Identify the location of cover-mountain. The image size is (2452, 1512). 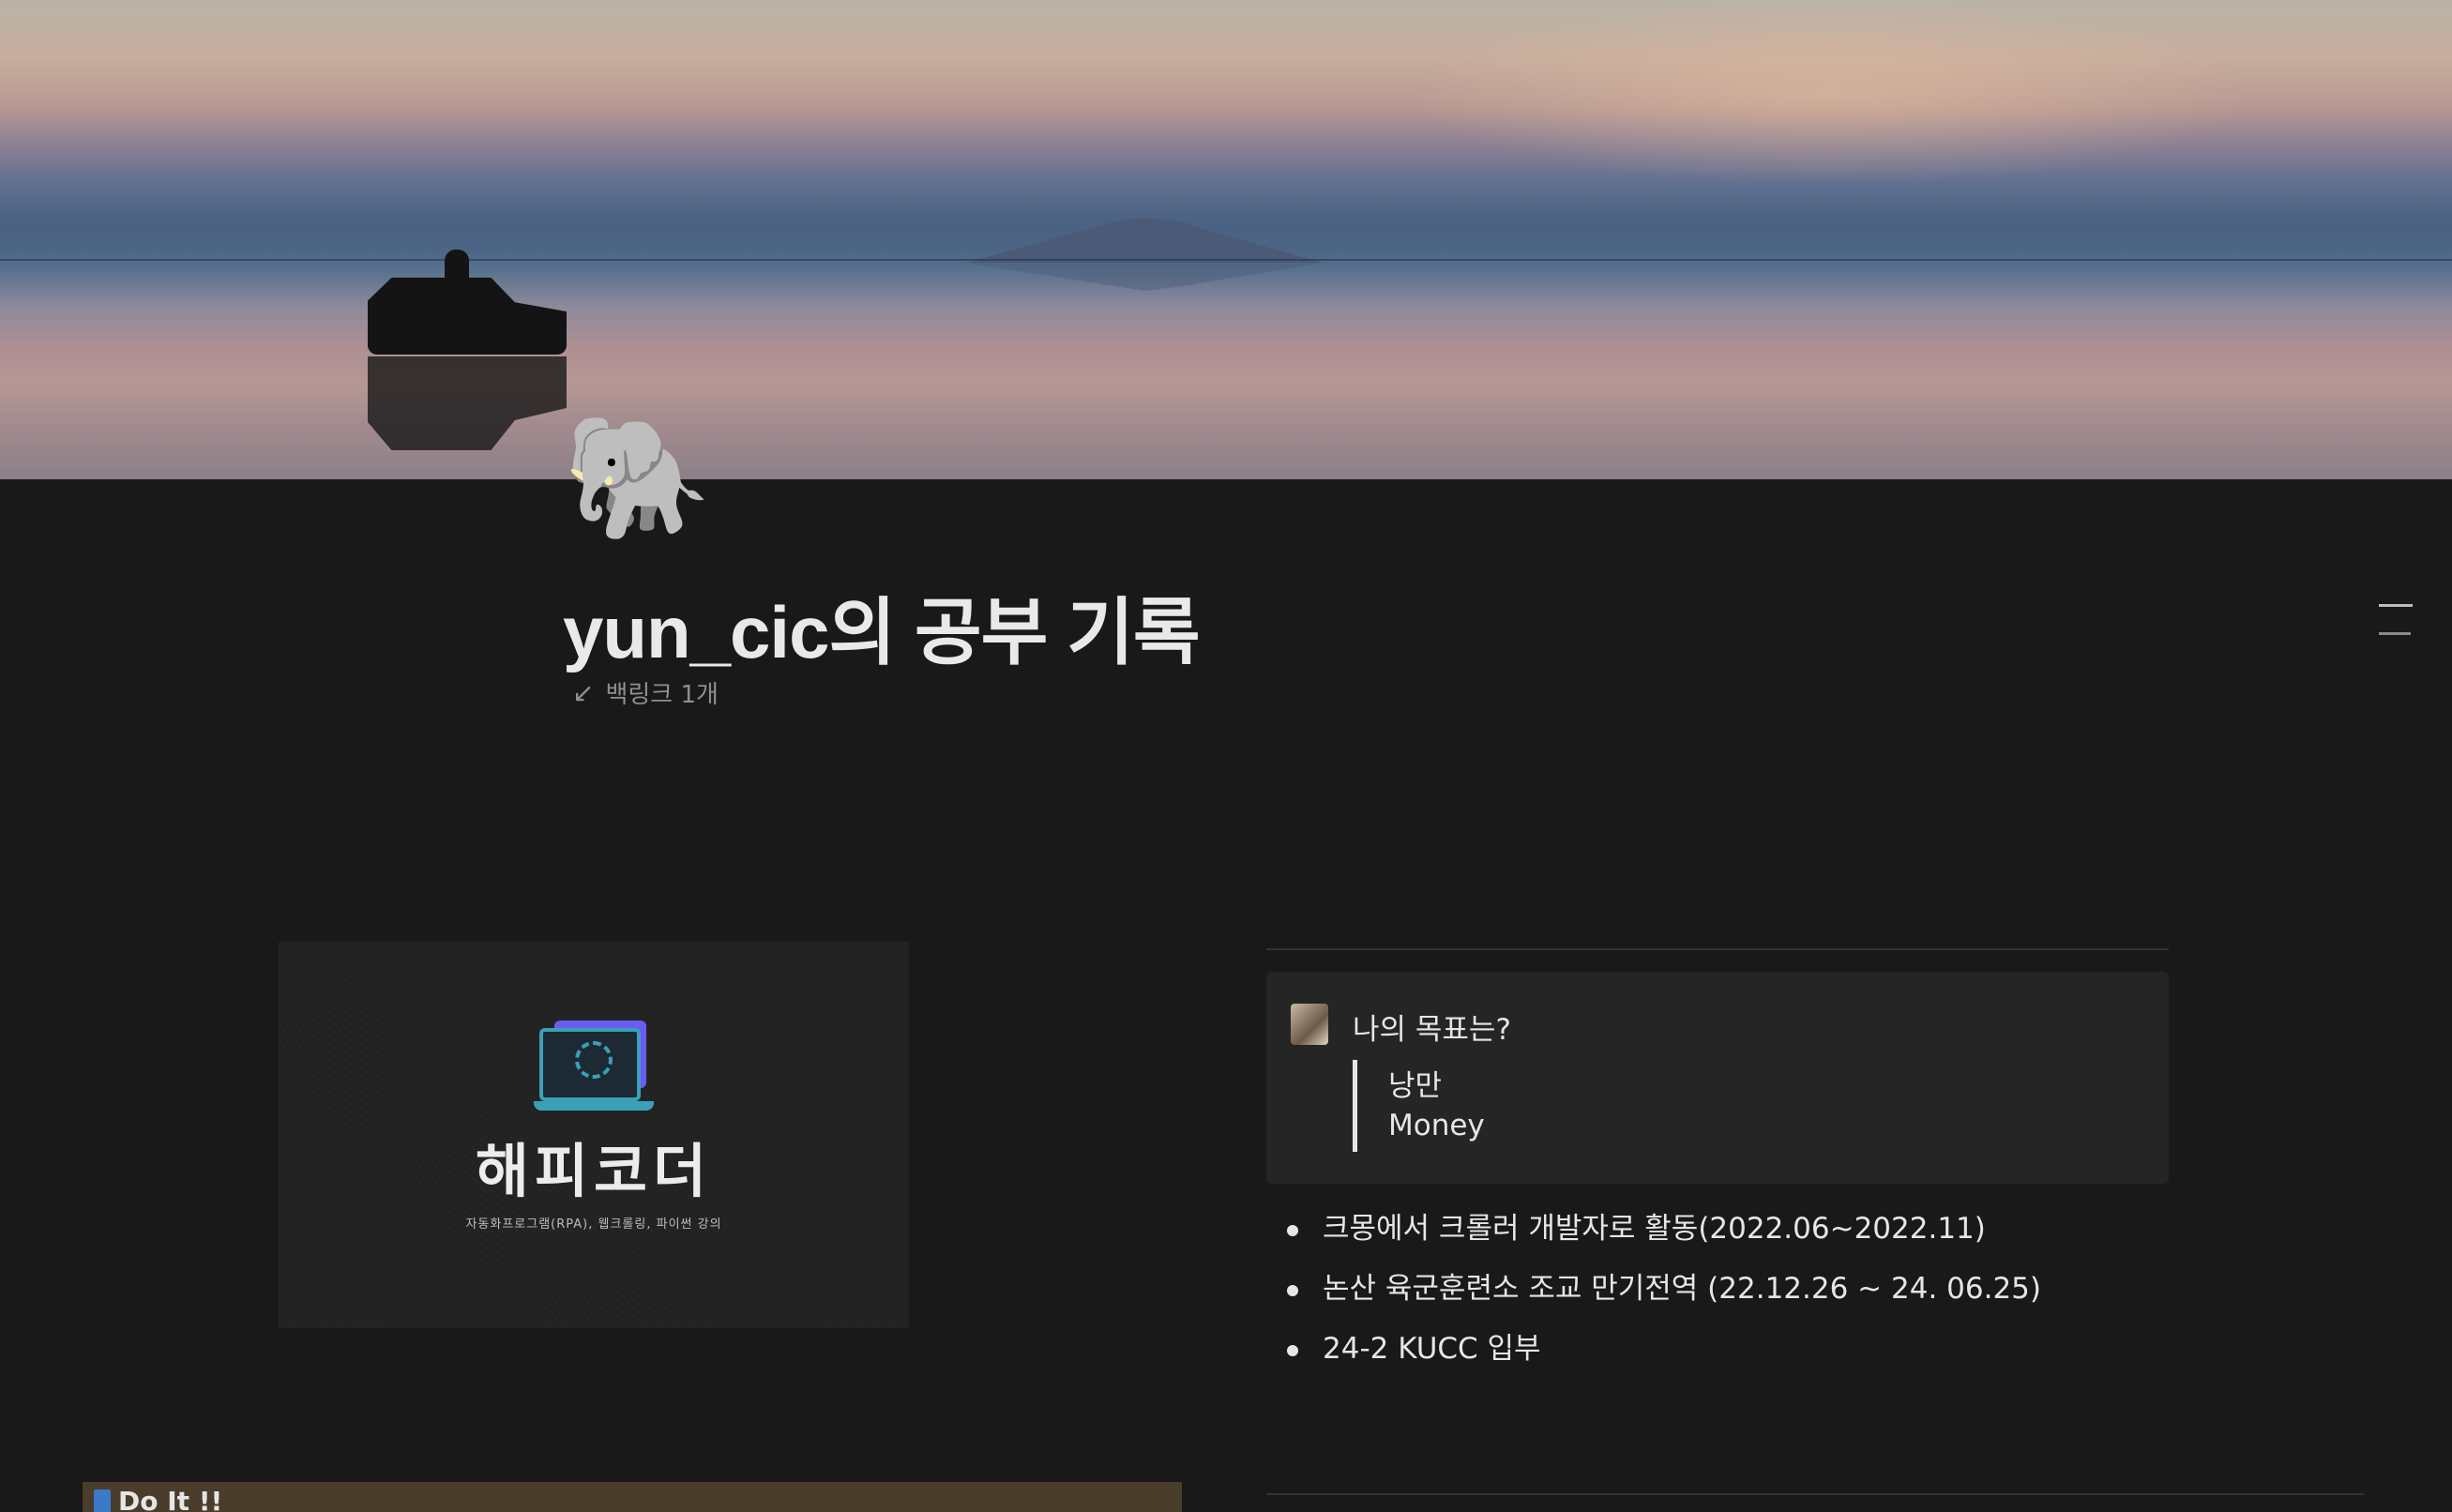
(1144, 240).